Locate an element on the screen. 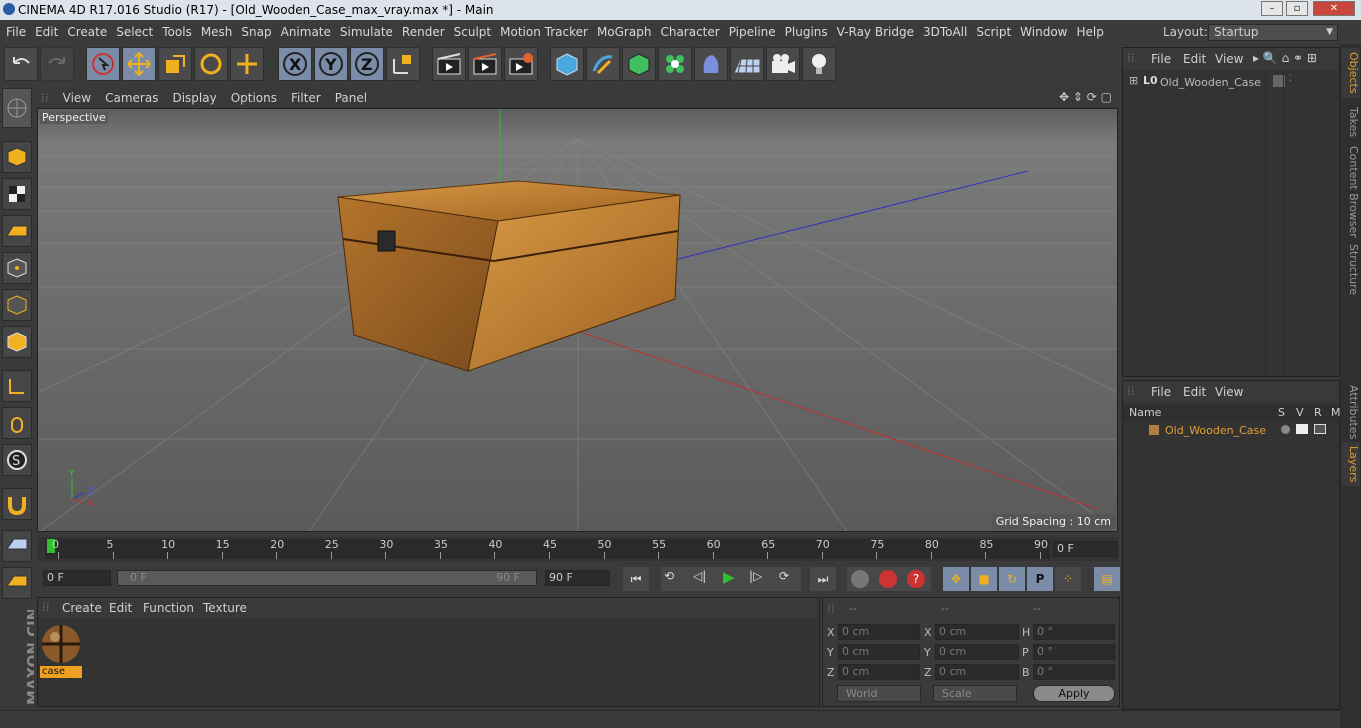 Image resolution: width=1361 pixels, height=728 pixels. pen-spline-icon is located at coordinates (603, 64).